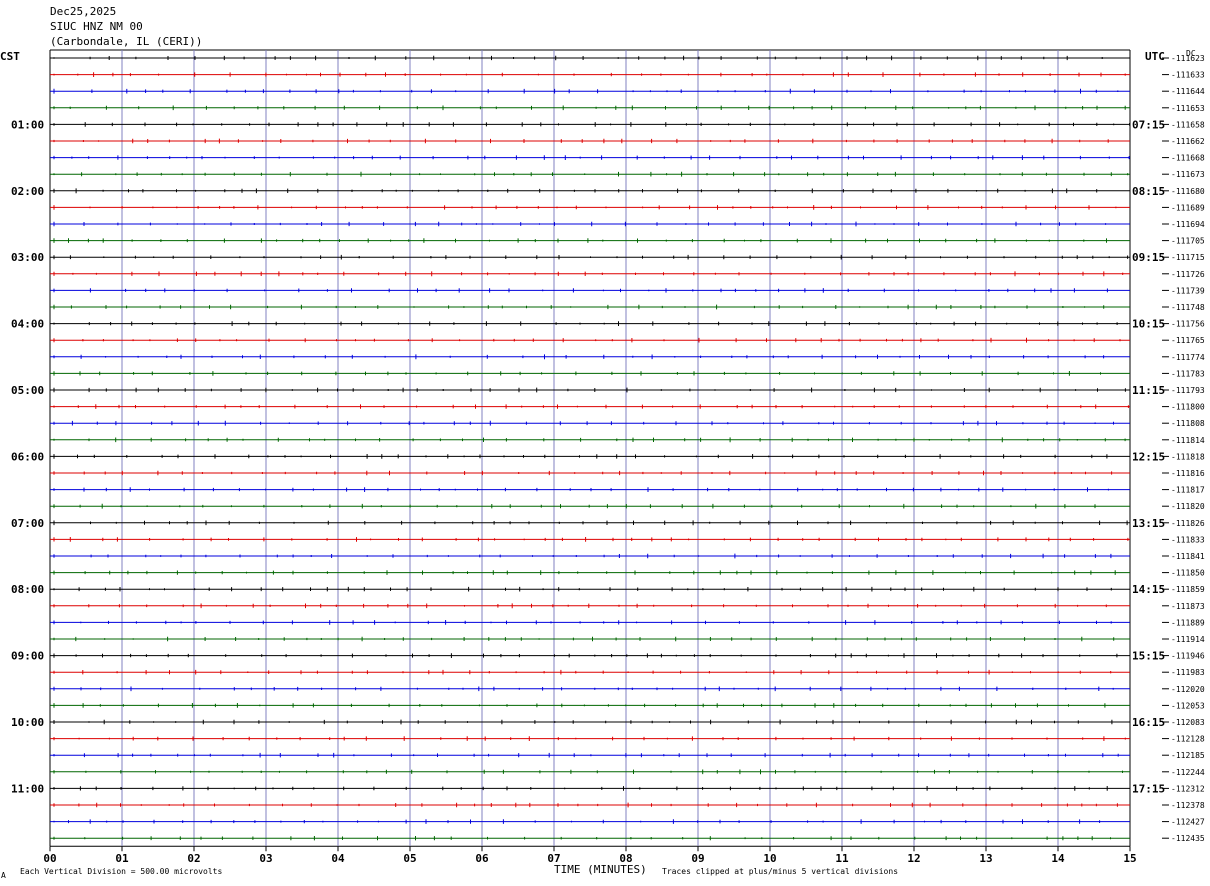  Describe the element at coordinates (1188, 622) in the screenshot. I see `dc-offset-label: -111889` at that location.